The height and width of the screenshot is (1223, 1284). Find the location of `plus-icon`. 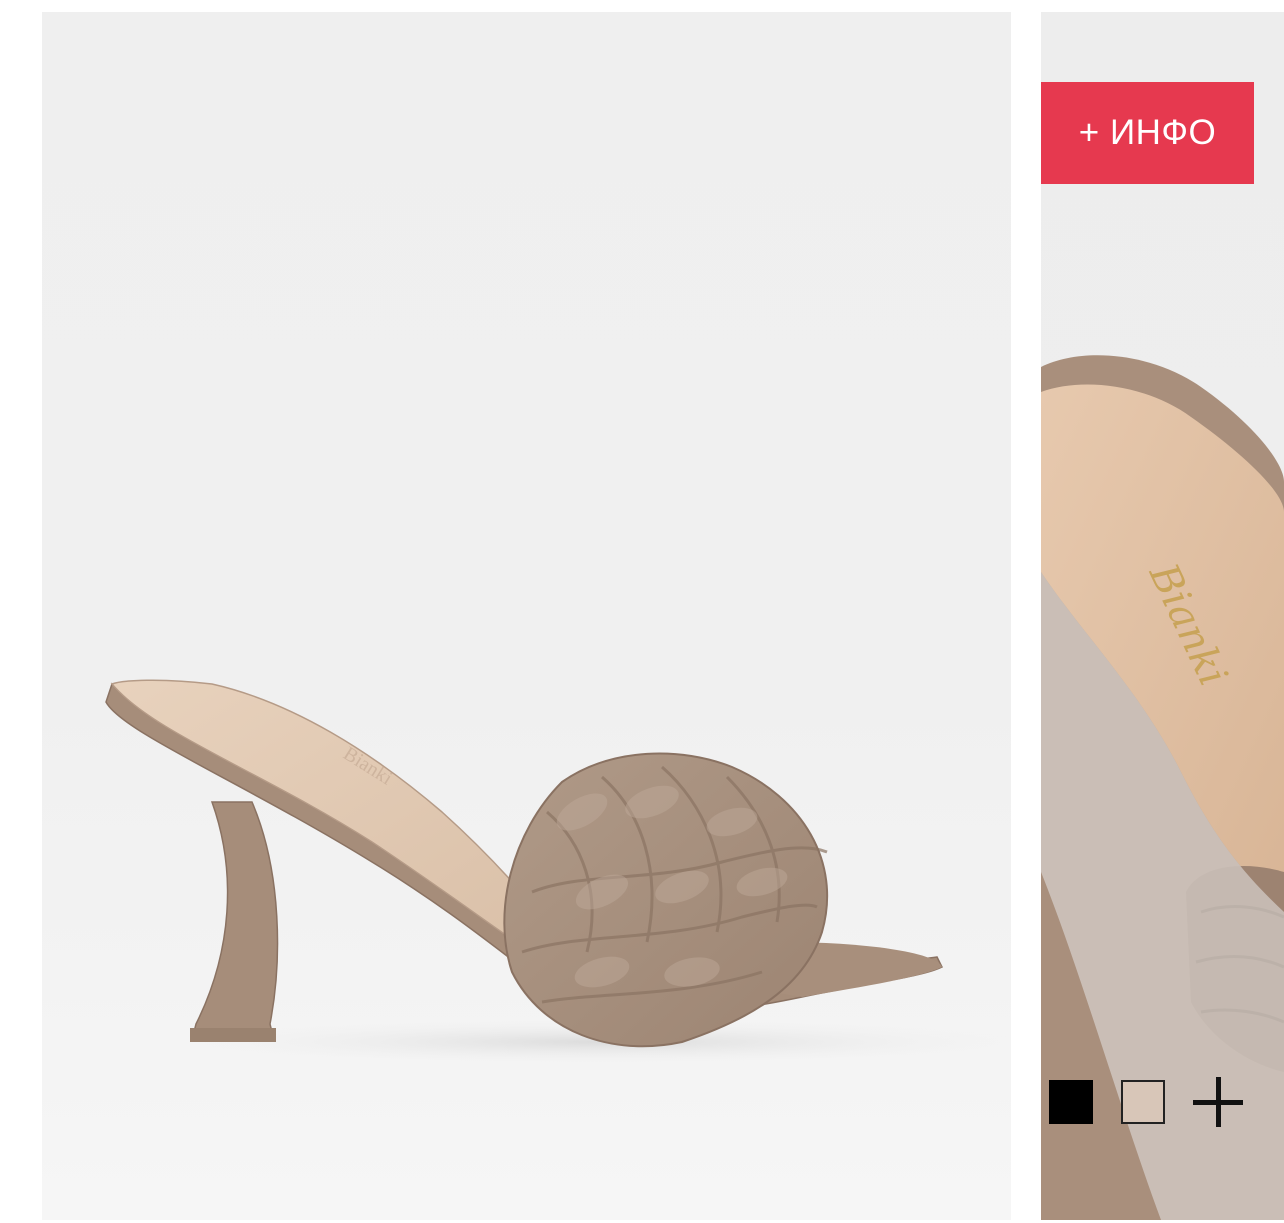

plus-icon is located at coordinates (1218, 1102).